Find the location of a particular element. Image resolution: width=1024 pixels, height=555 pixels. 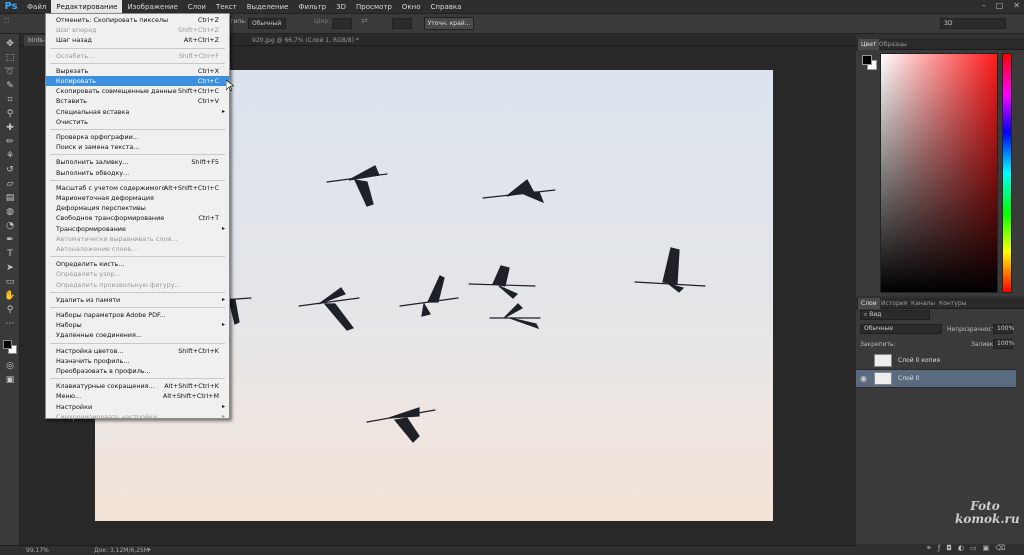

layer-row-copy: Слой 0 копия is located at coordinates (936, 361).